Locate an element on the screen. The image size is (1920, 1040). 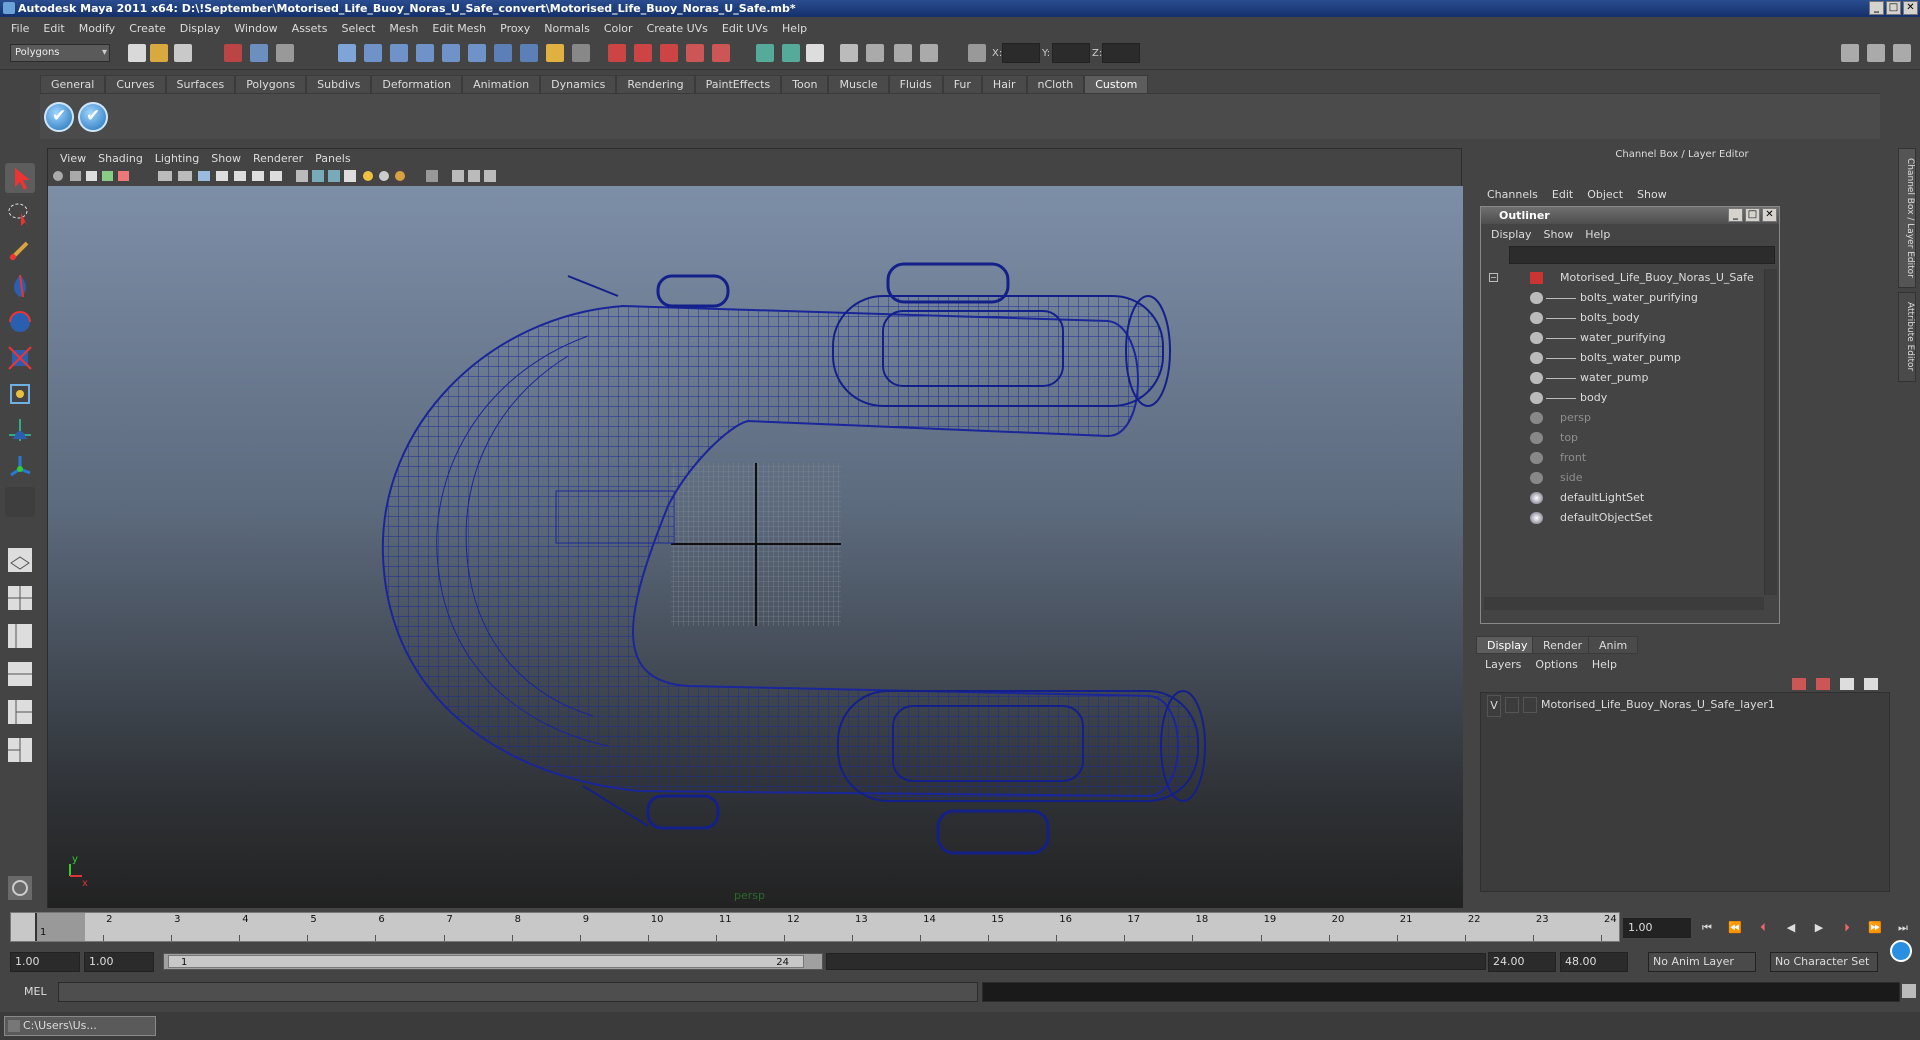
outliner-item: bolts_body is located at coordinates (1621, 318).